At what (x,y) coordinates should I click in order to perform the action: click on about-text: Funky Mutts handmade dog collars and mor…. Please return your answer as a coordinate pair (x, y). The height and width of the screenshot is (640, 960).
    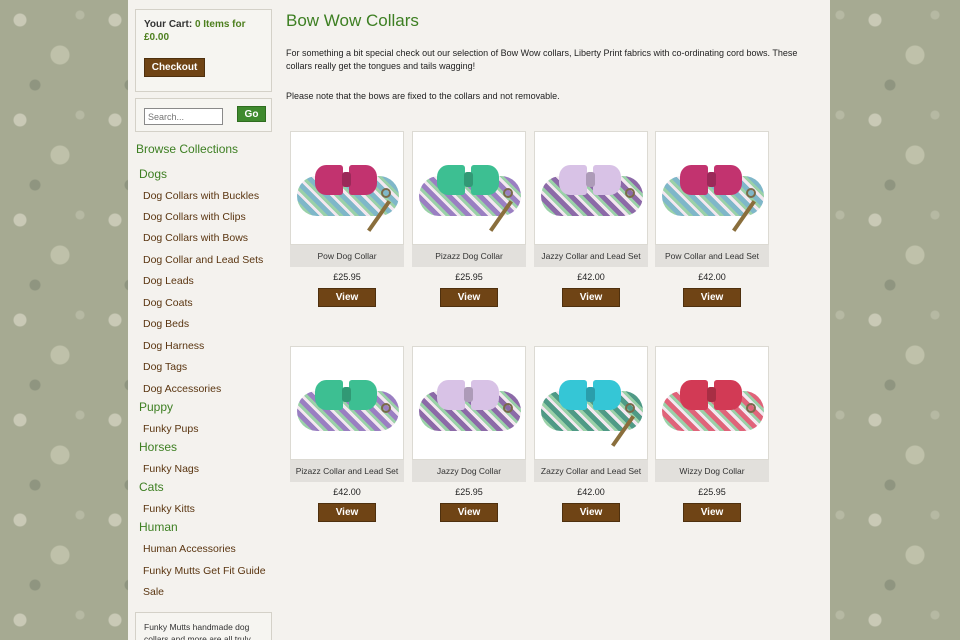
    Looking at the image, I should click on (197, 631).